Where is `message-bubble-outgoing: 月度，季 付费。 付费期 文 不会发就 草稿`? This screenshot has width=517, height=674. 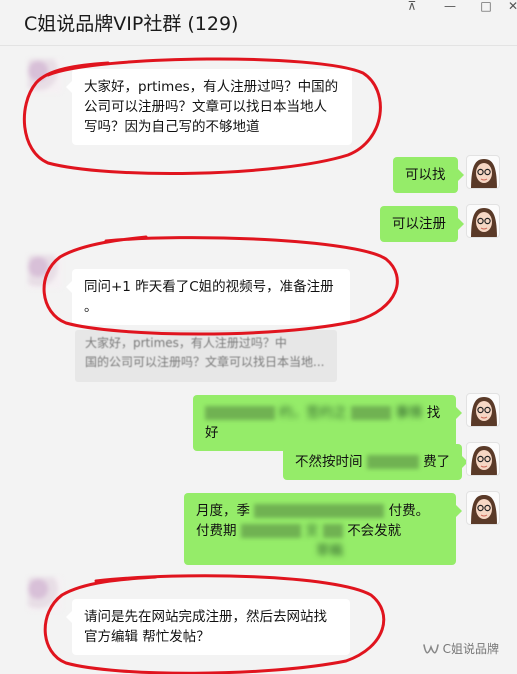 message-bubble-outgoing: 月度，季 付费。 付费期 文 不会发就 草稿 is located at coordinates (323, 529).